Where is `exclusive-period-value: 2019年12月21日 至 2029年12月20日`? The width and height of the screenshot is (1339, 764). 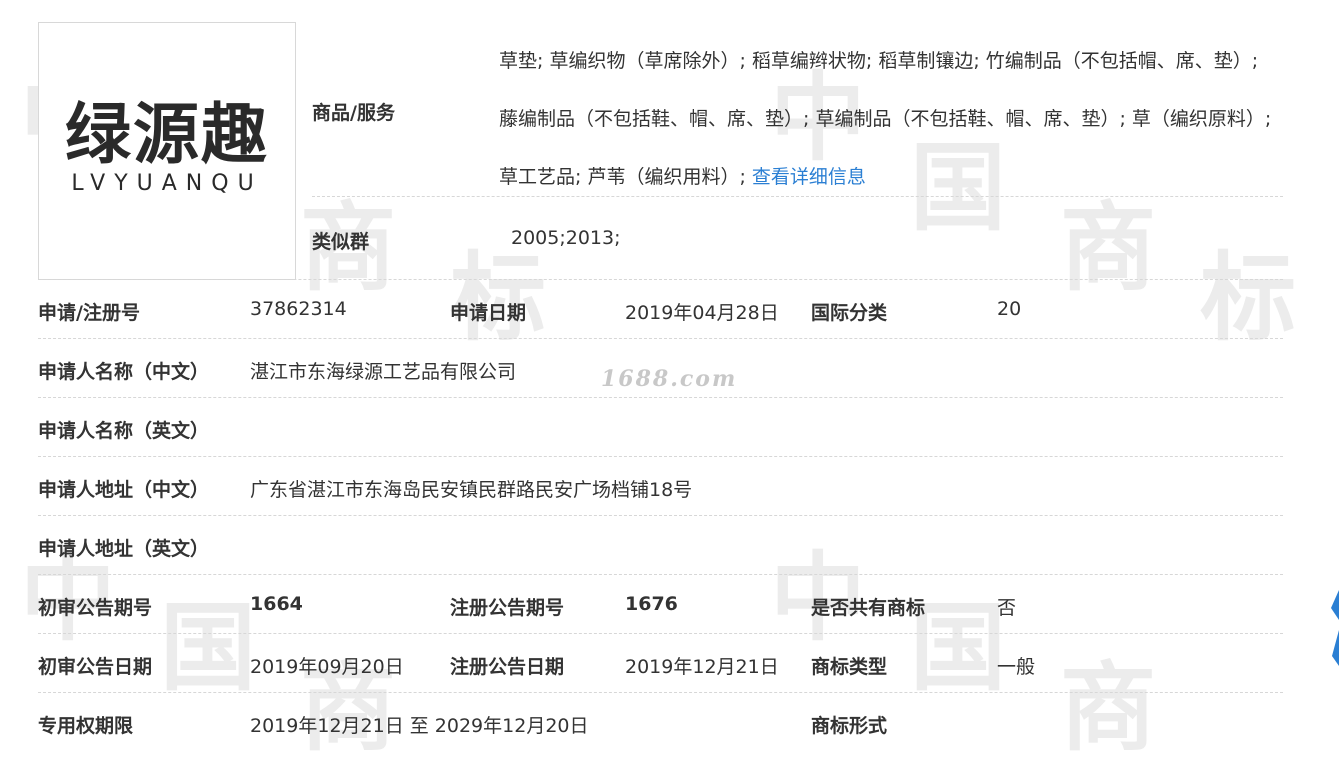
exclusive-period-value: 2019年12月21日 至 2029年12月20日 is located at coordinates (419, 726).